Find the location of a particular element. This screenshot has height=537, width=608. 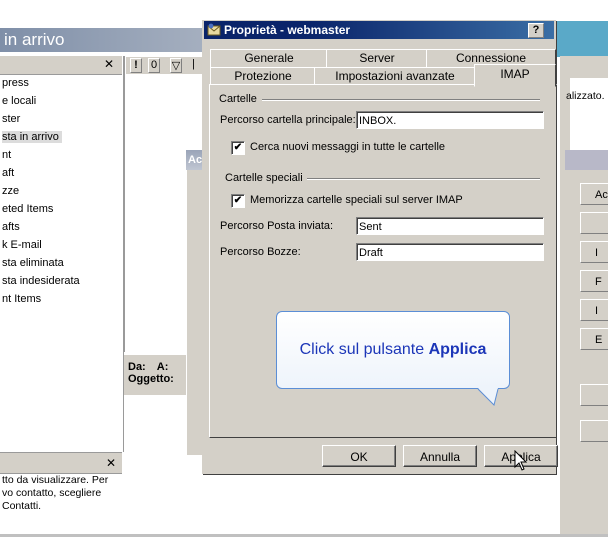

cancel-button: Annulla is located at coordinates (440, 456).